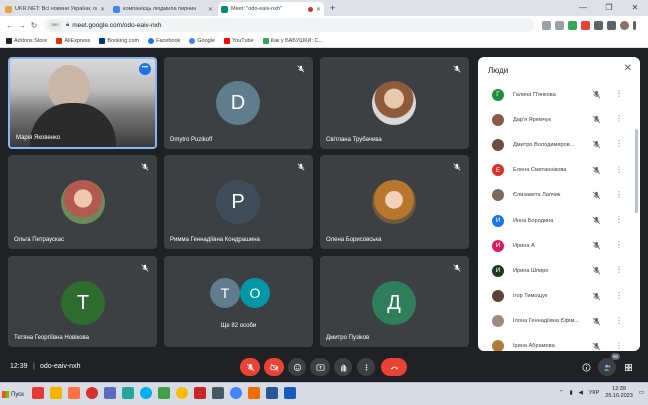 This screenshot has height=405, width=648. What do you see at coordinates (572, 25) in the screenshot?
I see `shield-extension-icon` at bounding box center [572, 25].